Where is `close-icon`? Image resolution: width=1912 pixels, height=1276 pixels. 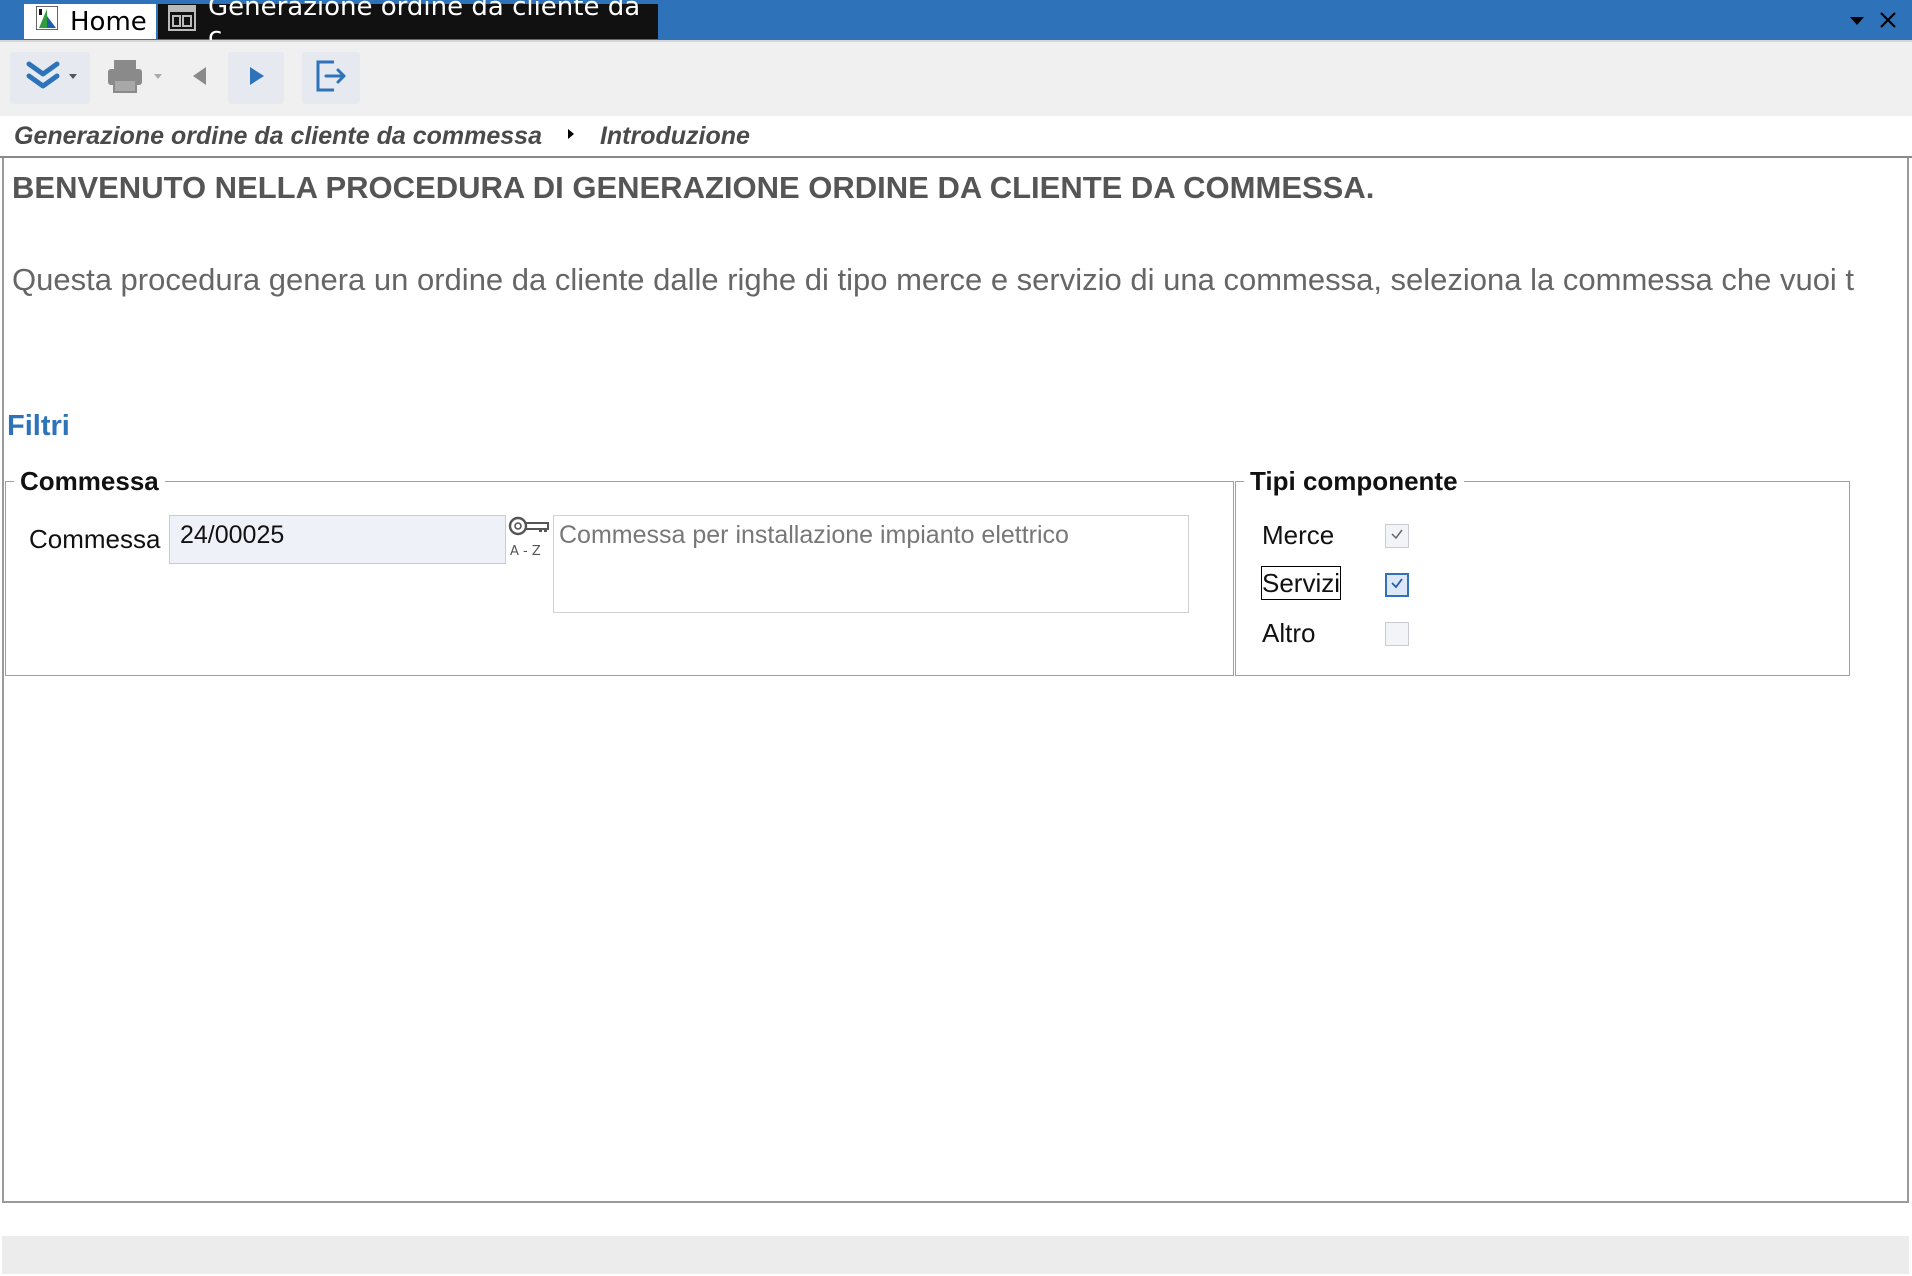 close-icon is located at coordinates (1888, 23).